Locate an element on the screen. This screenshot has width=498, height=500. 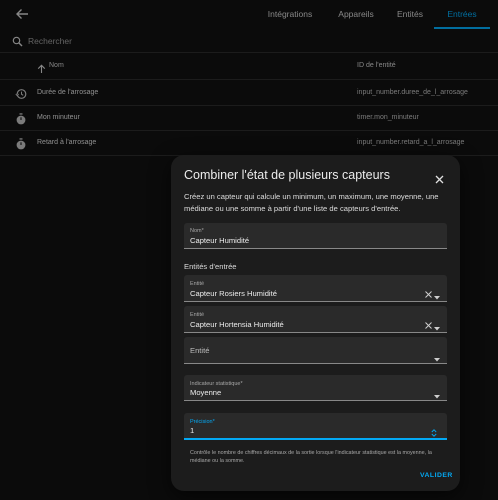
entity-picker-value: Capteur Hortensia Humidité is located at coordinates (237, 324).